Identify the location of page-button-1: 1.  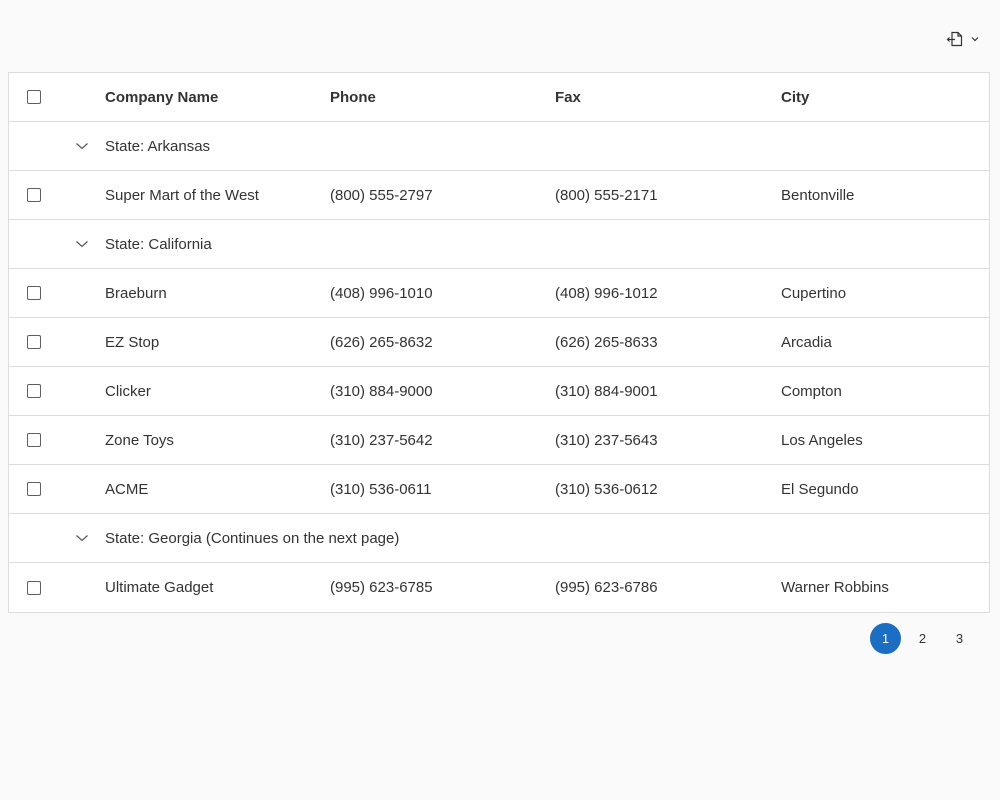
(885, 638).